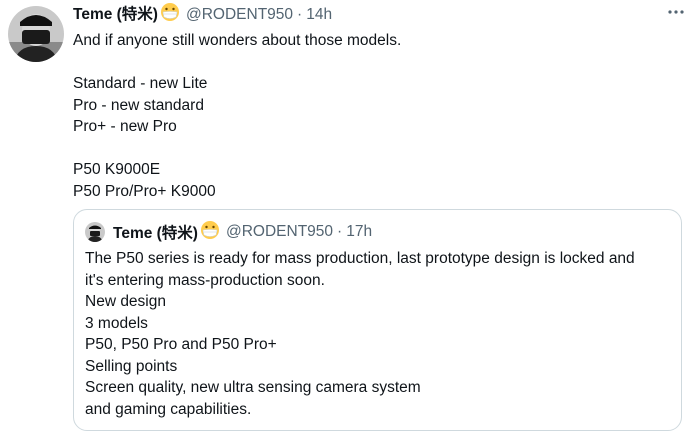 The height and width of the screenshot is (435, 695). I want to click on tweet-text-line: P50 K9000E, so click(117, 169).